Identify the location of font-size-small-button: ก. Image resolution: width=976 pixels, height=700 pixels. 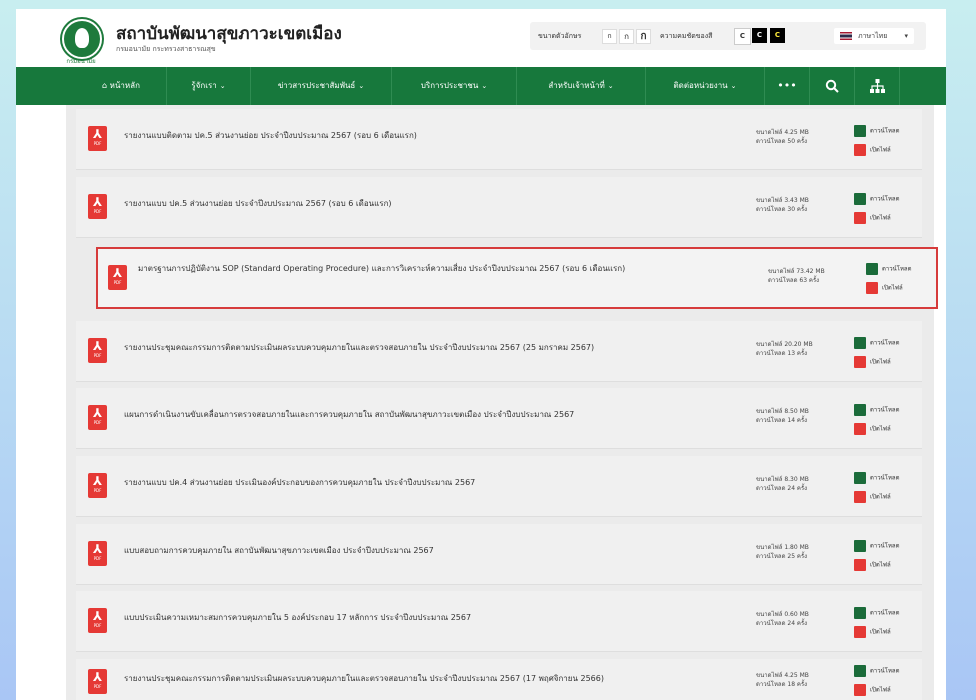
(609, 36).